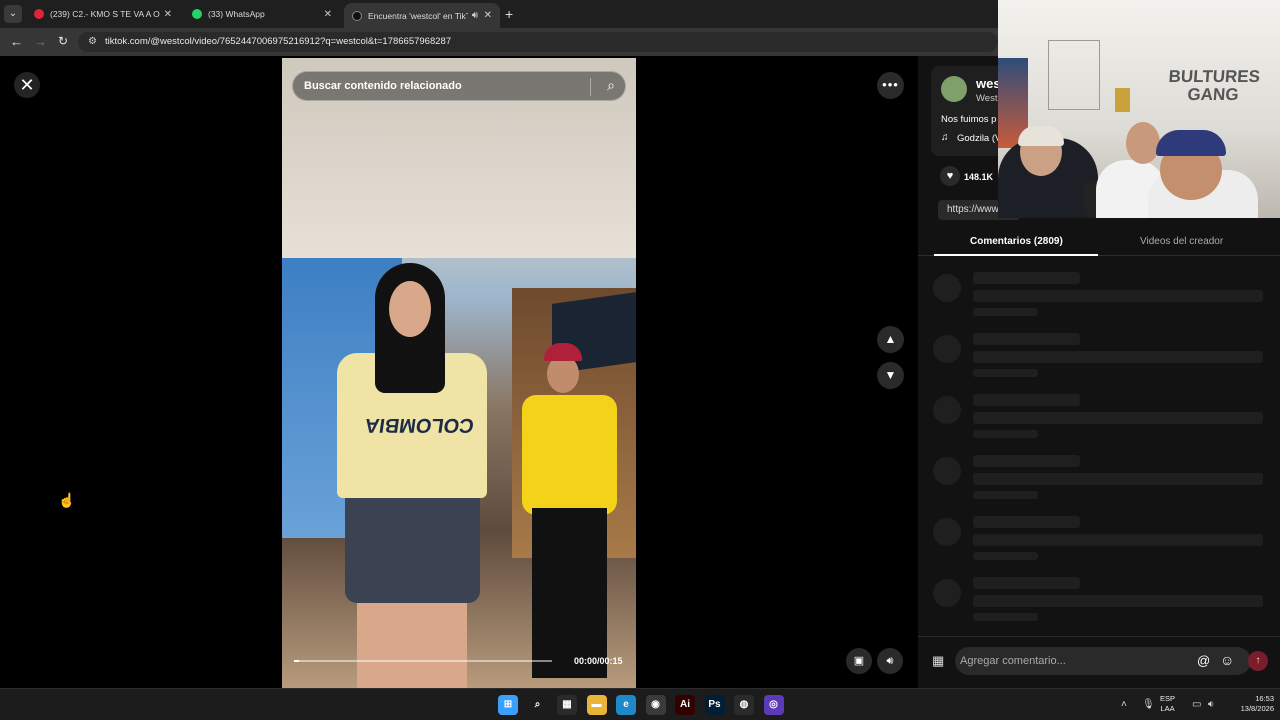 This screenshot has height=720, width=1280. I want to click on emoji-icon: ☺, so click(1227, 660).